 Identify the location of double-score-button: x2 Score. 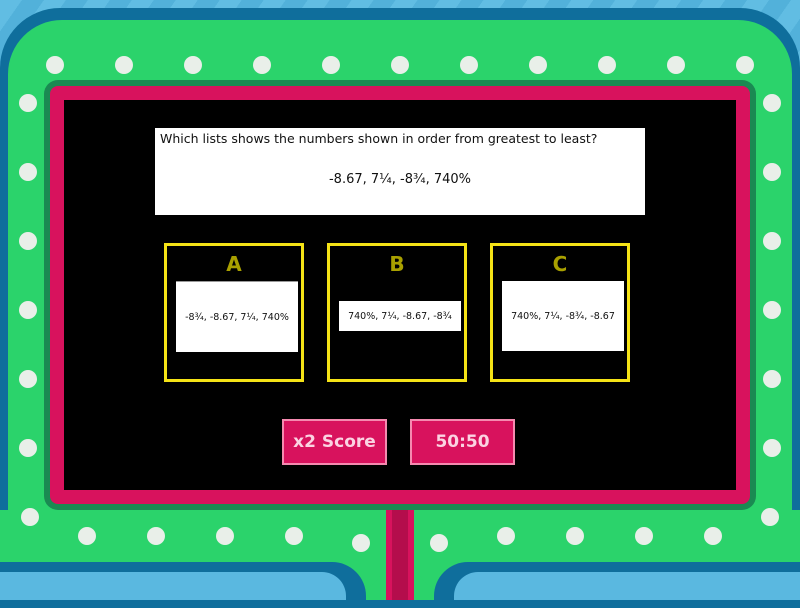
(334, 442).